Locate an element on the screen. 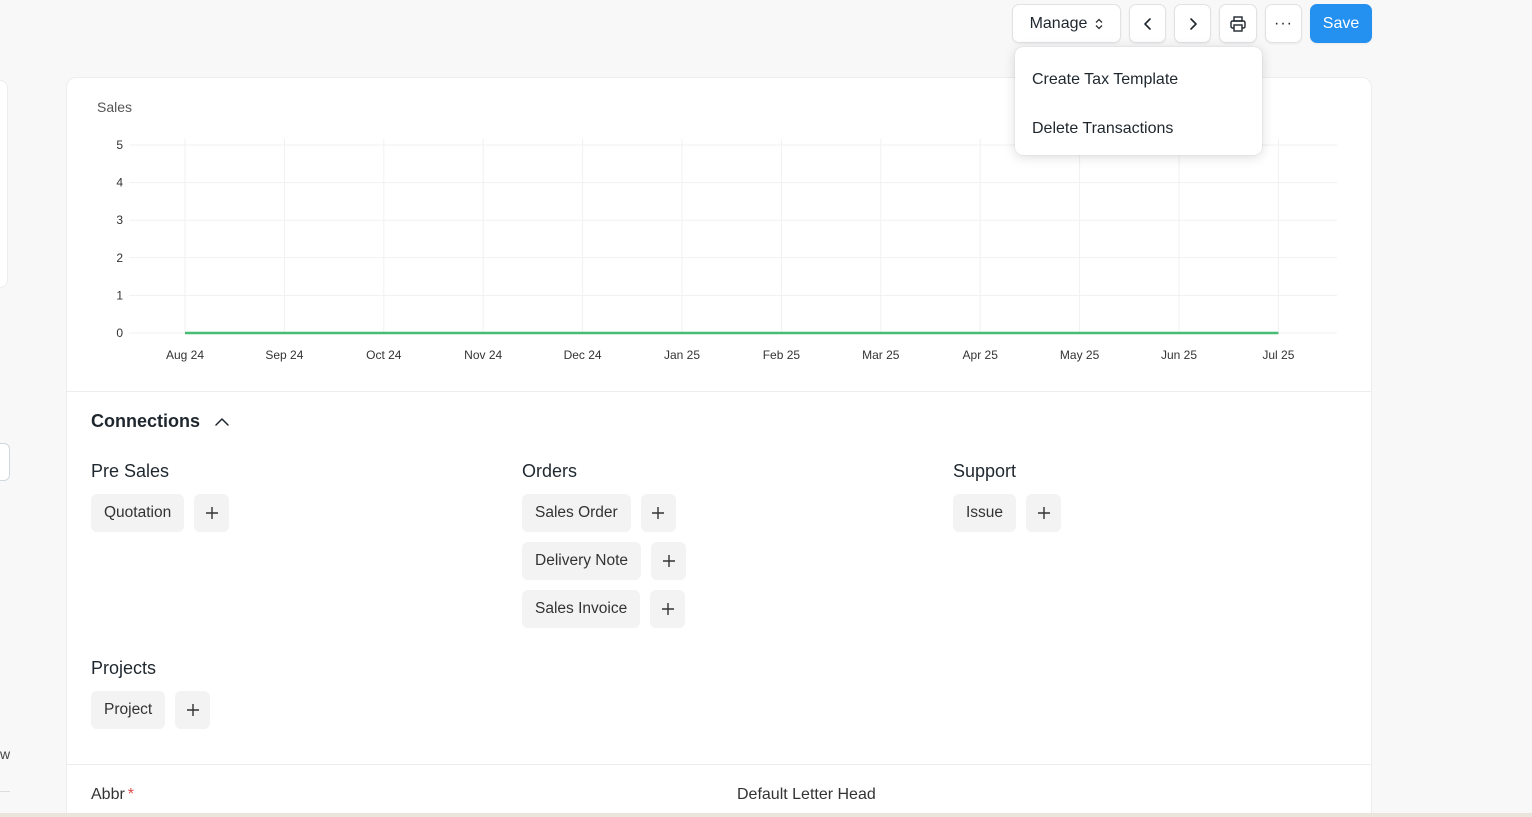 The width and height of the screenshot is (1532, 817). default-letter-head-label: Default Letter Head is located at coordinates (806, 794).